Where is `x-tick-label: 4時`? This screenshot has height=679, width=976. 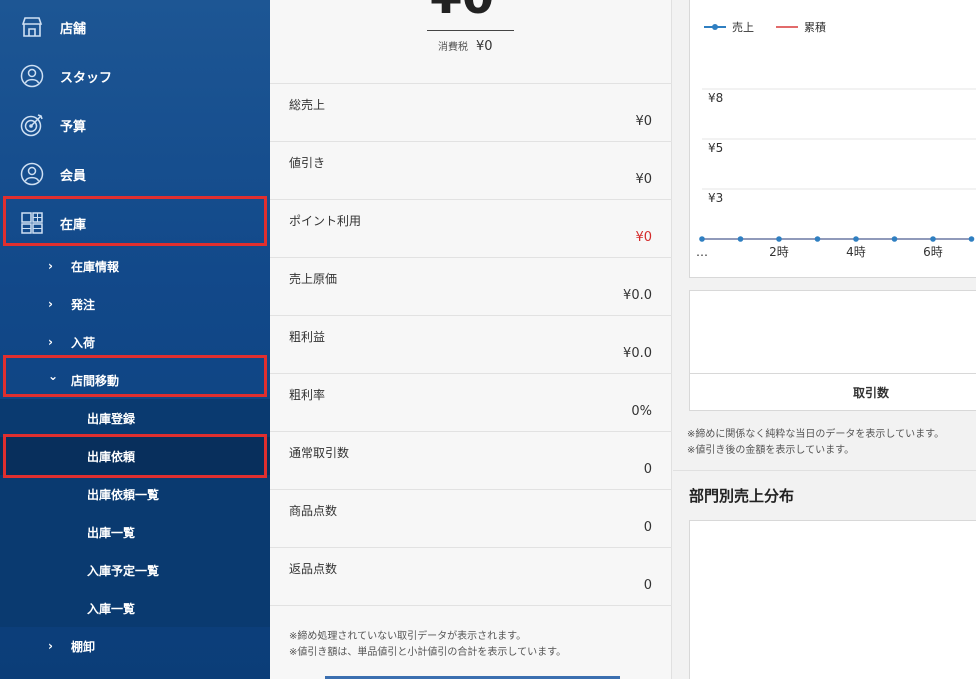 x-tick-label: 4時 is located at coordinates (856, 252).